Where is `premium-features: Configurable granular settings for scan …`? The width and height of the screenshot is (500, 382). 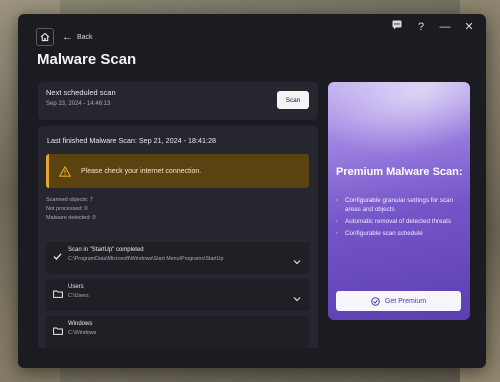 premium-features: Configurable granular settings for scan … is located at coordinates (400, 218).